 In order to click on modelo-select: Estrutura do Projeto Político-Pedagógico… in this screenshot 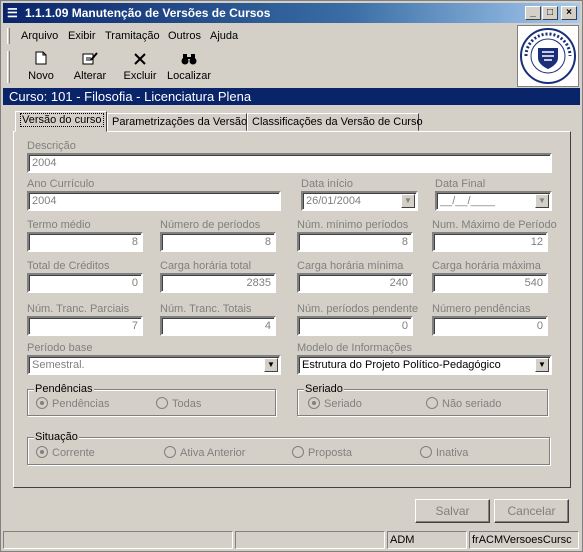, I will do `click(424, 365)`.